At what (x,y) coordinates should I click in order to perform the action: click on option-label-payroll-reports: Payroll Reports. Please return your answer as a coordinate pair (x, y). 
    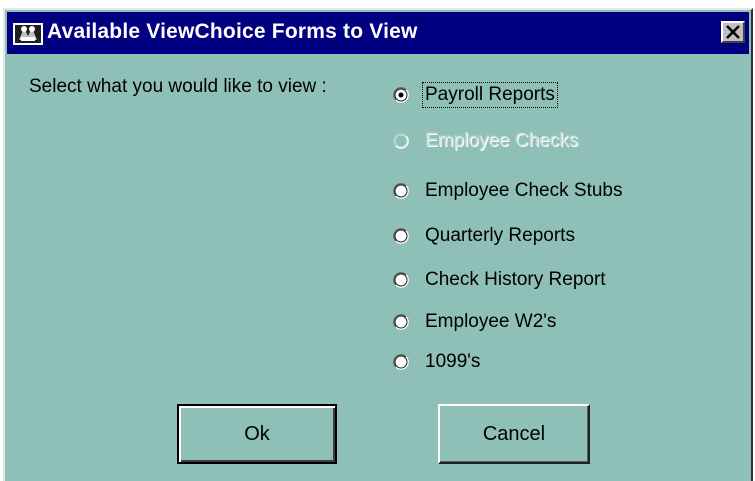
    Looking at the image, I should click on (490, 95).